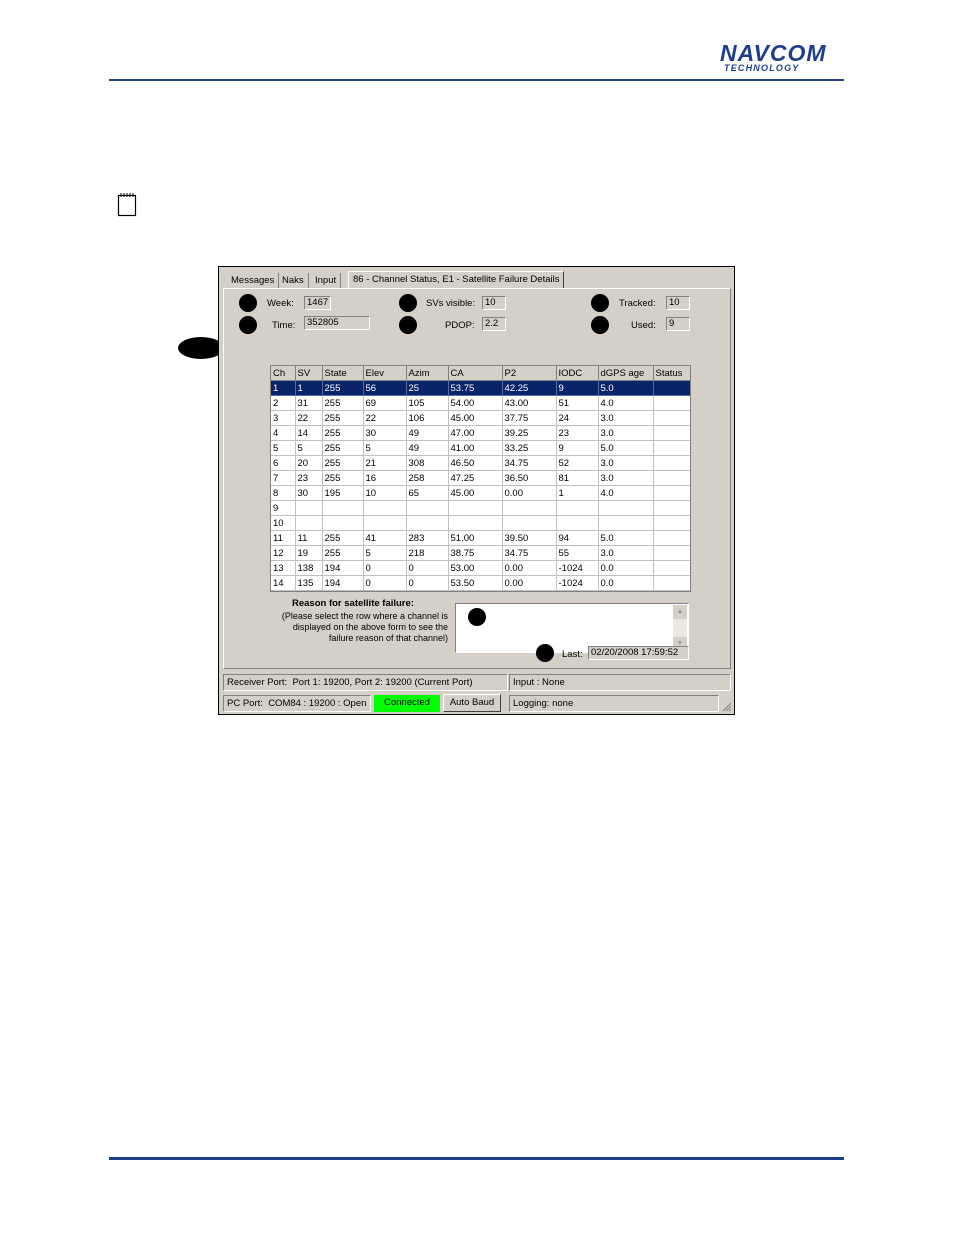  What do you see at coordinates (427, 403) in the screenshot?
I see `table-cell: 105` at bounding box center [427, 403].